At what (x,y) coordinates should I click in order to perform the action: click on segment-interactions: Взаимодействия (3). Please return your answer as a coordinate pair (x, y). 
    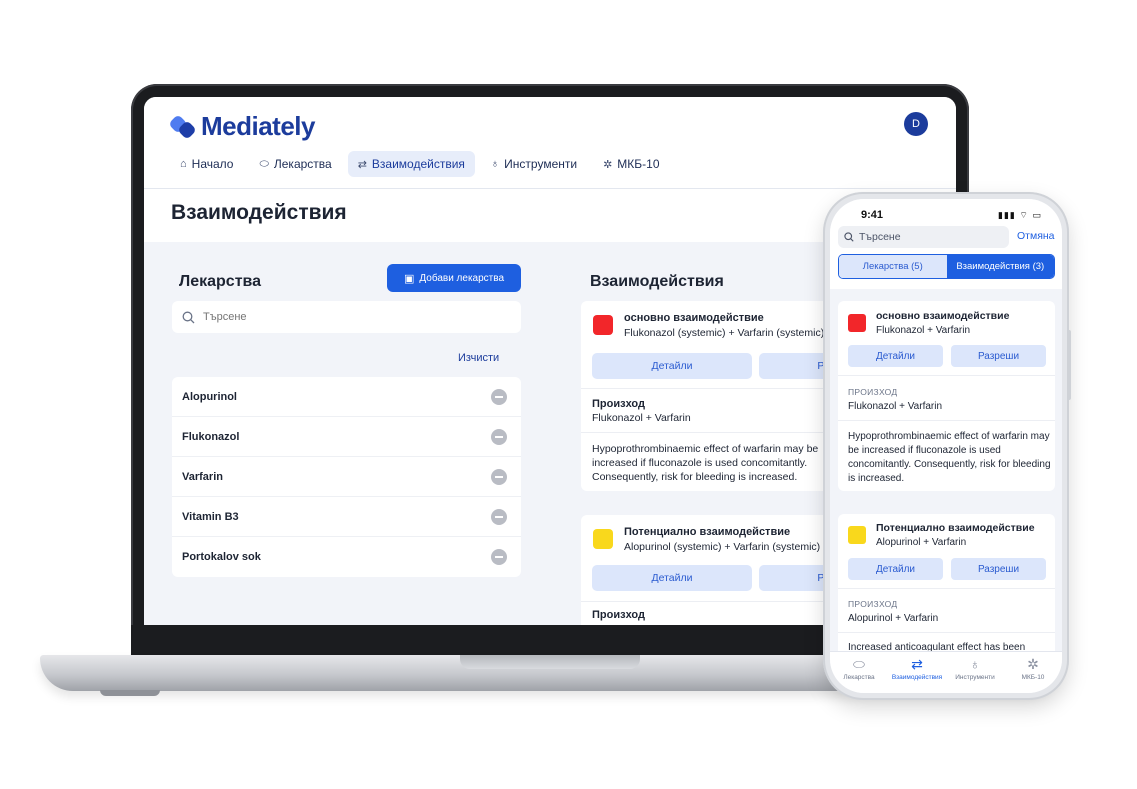
    Looking at the image, I should click on (1000, 266).